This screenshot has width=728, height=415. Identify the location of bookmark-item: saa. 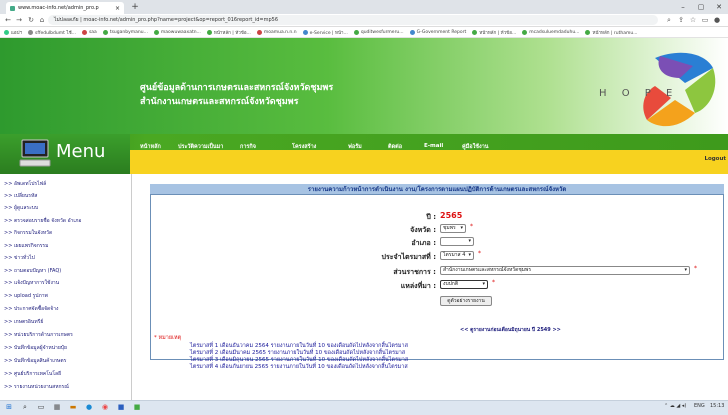
(89, 32).